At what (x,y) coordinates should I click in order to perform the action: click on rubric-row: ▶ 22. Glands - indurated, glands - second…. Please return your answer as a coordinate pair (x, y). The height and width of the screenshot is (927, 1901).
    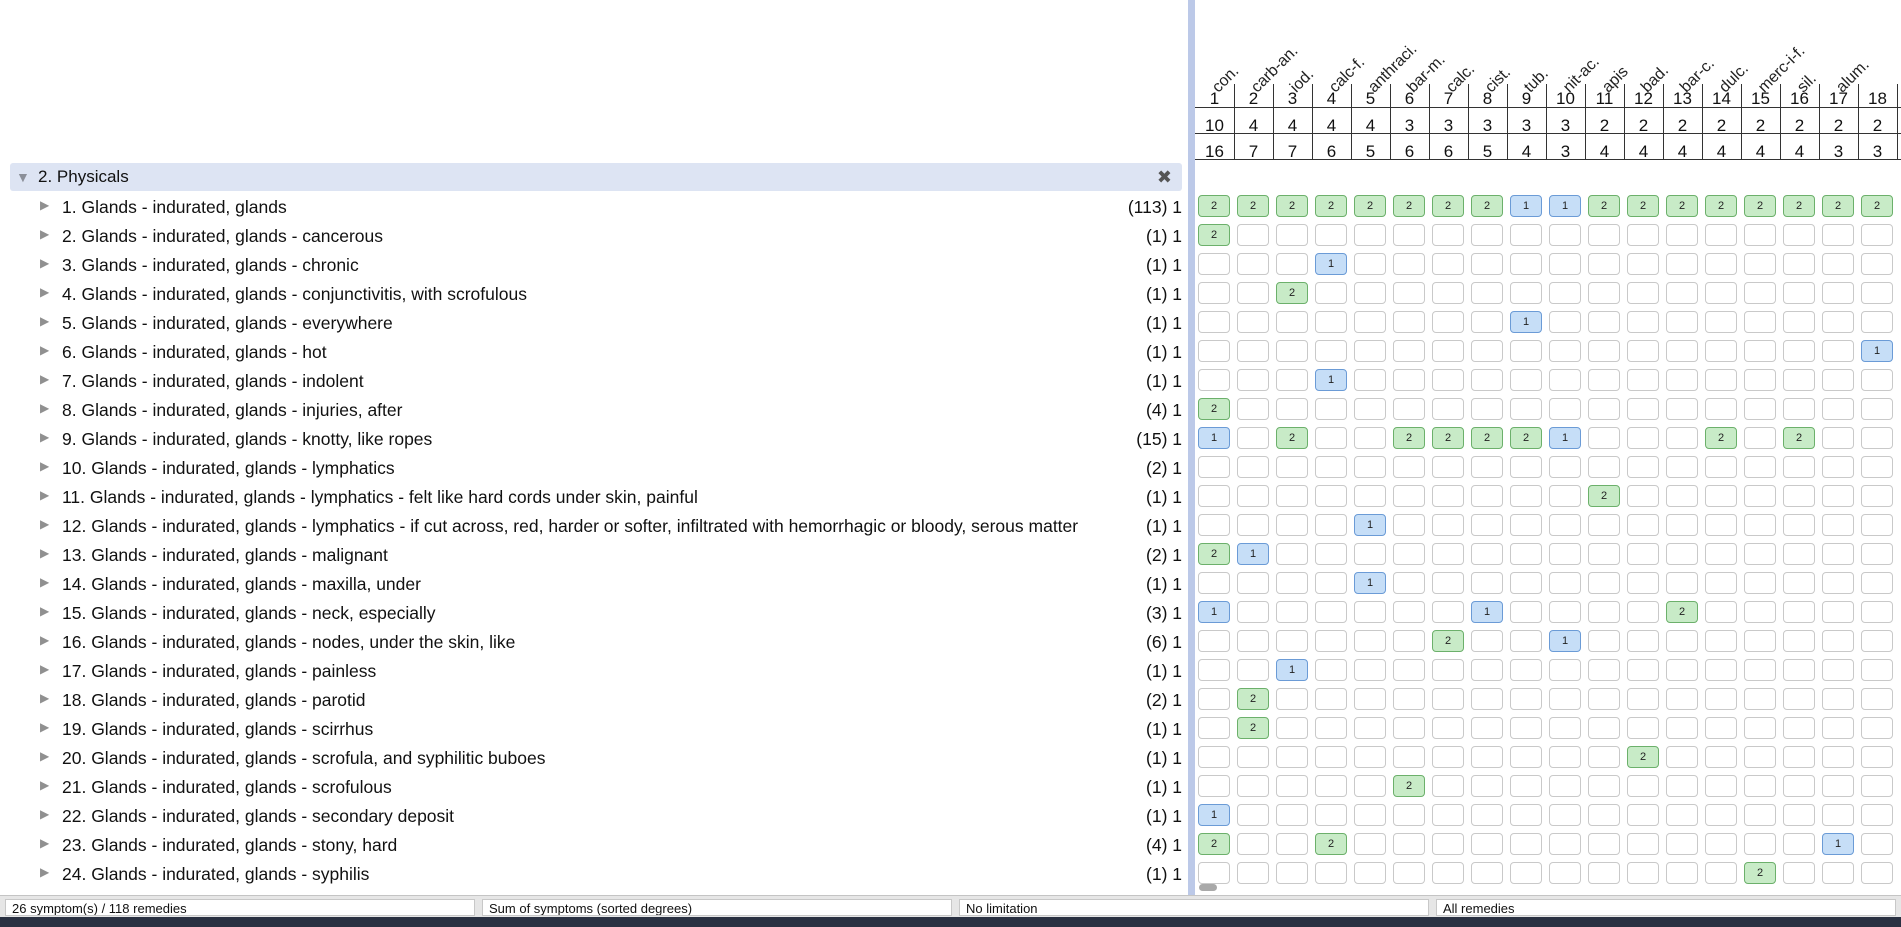
    Looking at the image, I should click on (594, 815).